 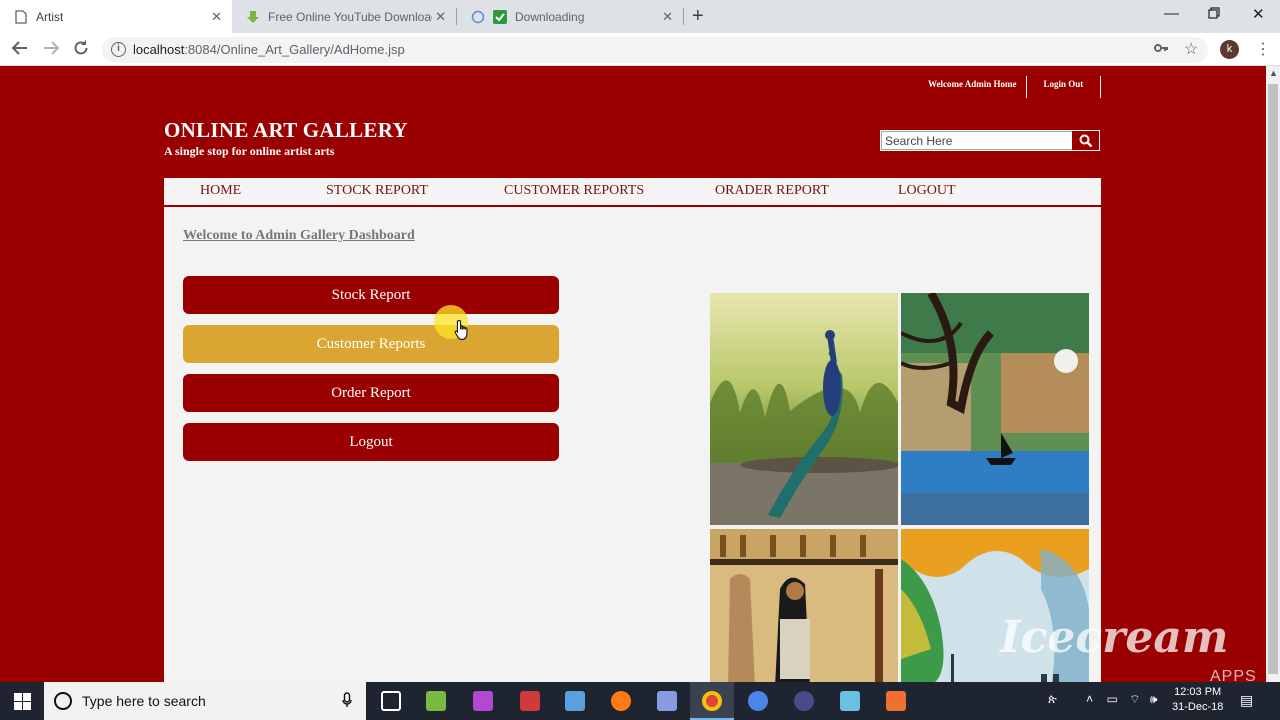 I want to click on welcome-heading: Welcome to Admin Gallery Dashboard, so click(x=299, y=236).